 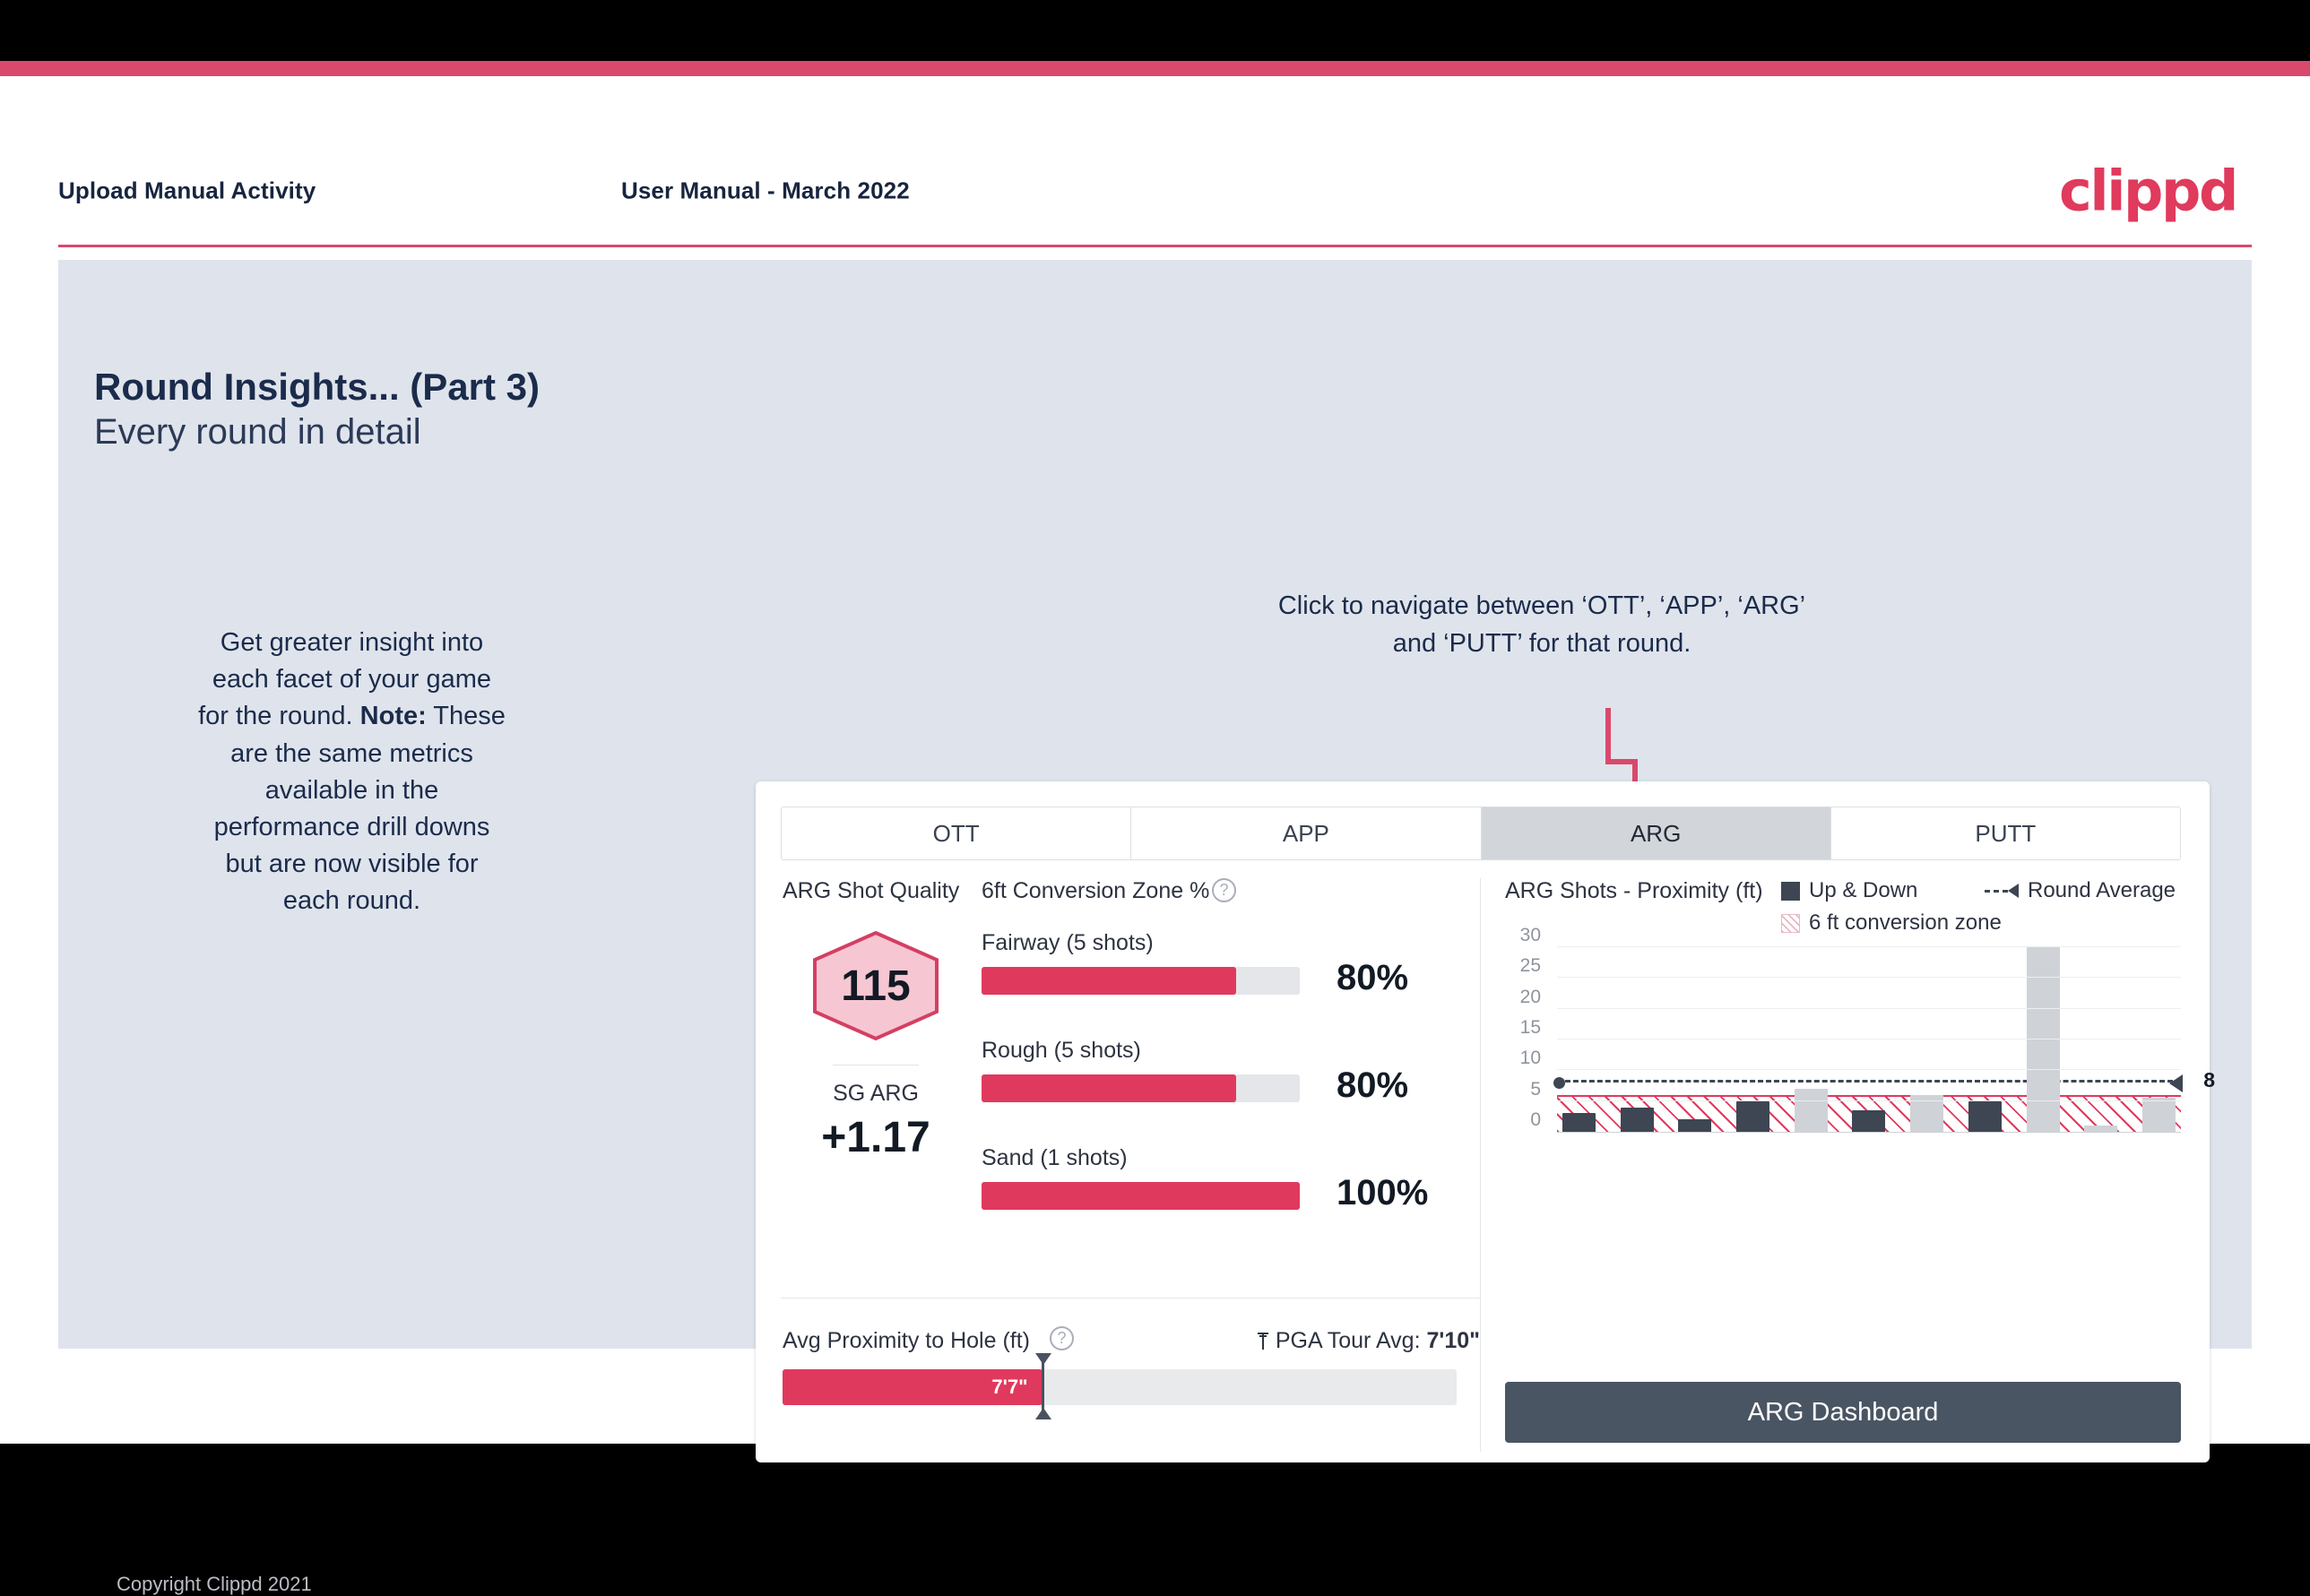 I want to click on legend-conversion-zone: 6 ft conversion zone, so click(x=1892, y=923).